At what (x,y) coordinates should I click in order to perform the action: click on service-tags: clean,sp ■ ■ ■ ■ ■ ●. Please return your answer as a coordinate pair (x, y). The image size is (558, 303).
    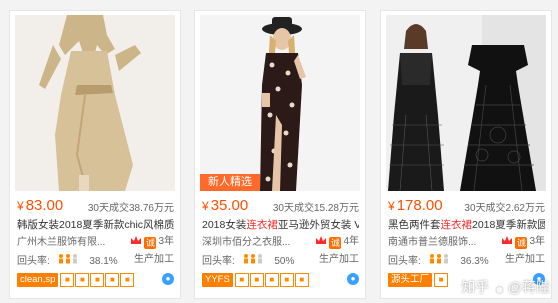
    Looking at the image, I should click on (95, 281).